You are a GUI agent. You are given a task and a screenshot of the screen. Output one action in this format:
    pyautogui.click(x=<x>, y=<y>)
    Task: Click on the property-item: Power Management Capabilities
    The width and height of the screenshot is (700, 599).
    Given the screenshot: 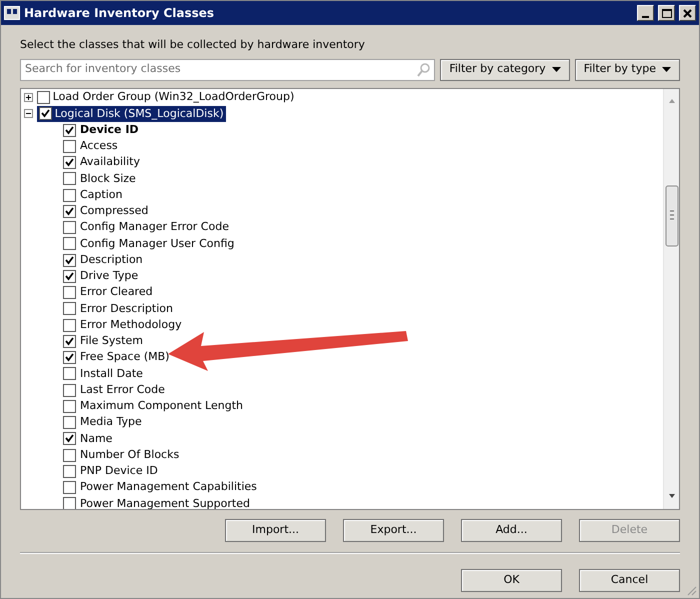 What is the action you would take?
    pyautogui.click(x=168, y=487)
    